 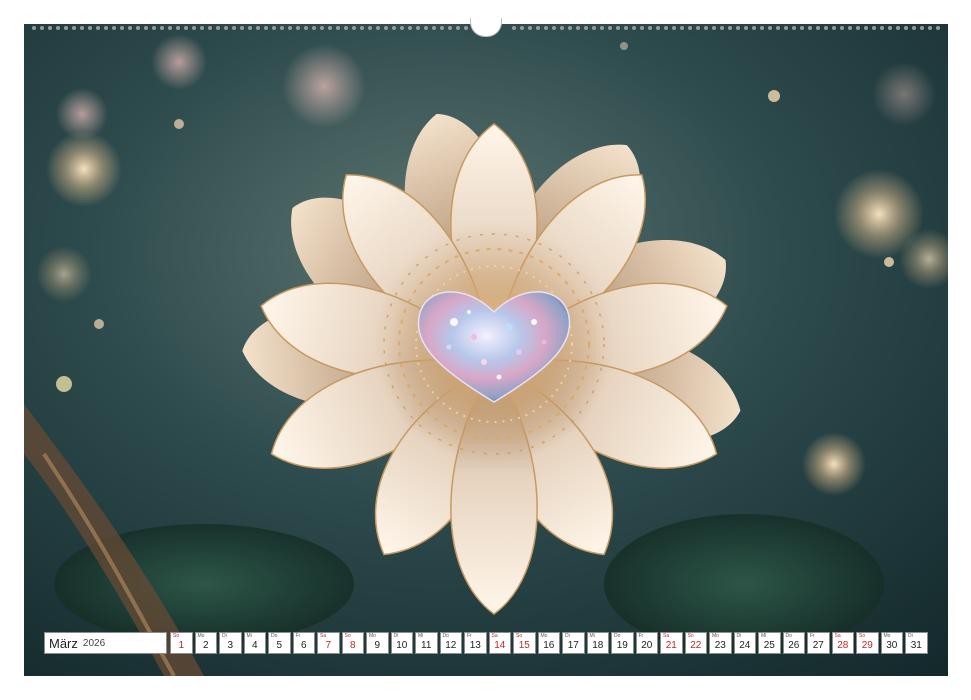 I want to click on day-number: 29, so click(x=867, y=645).